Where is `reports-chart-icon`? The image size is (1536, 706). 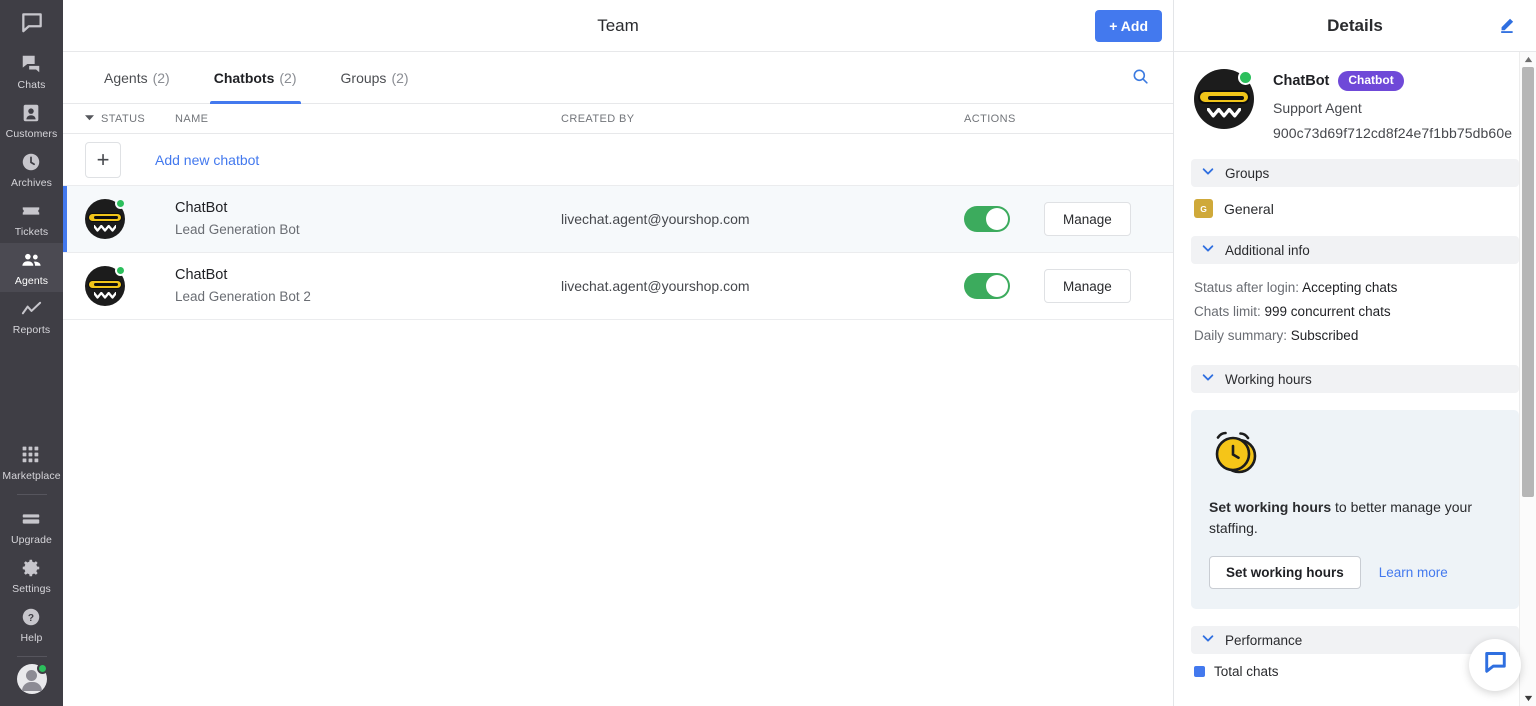 reports-chart-icon is located at coordinates (32, 310).